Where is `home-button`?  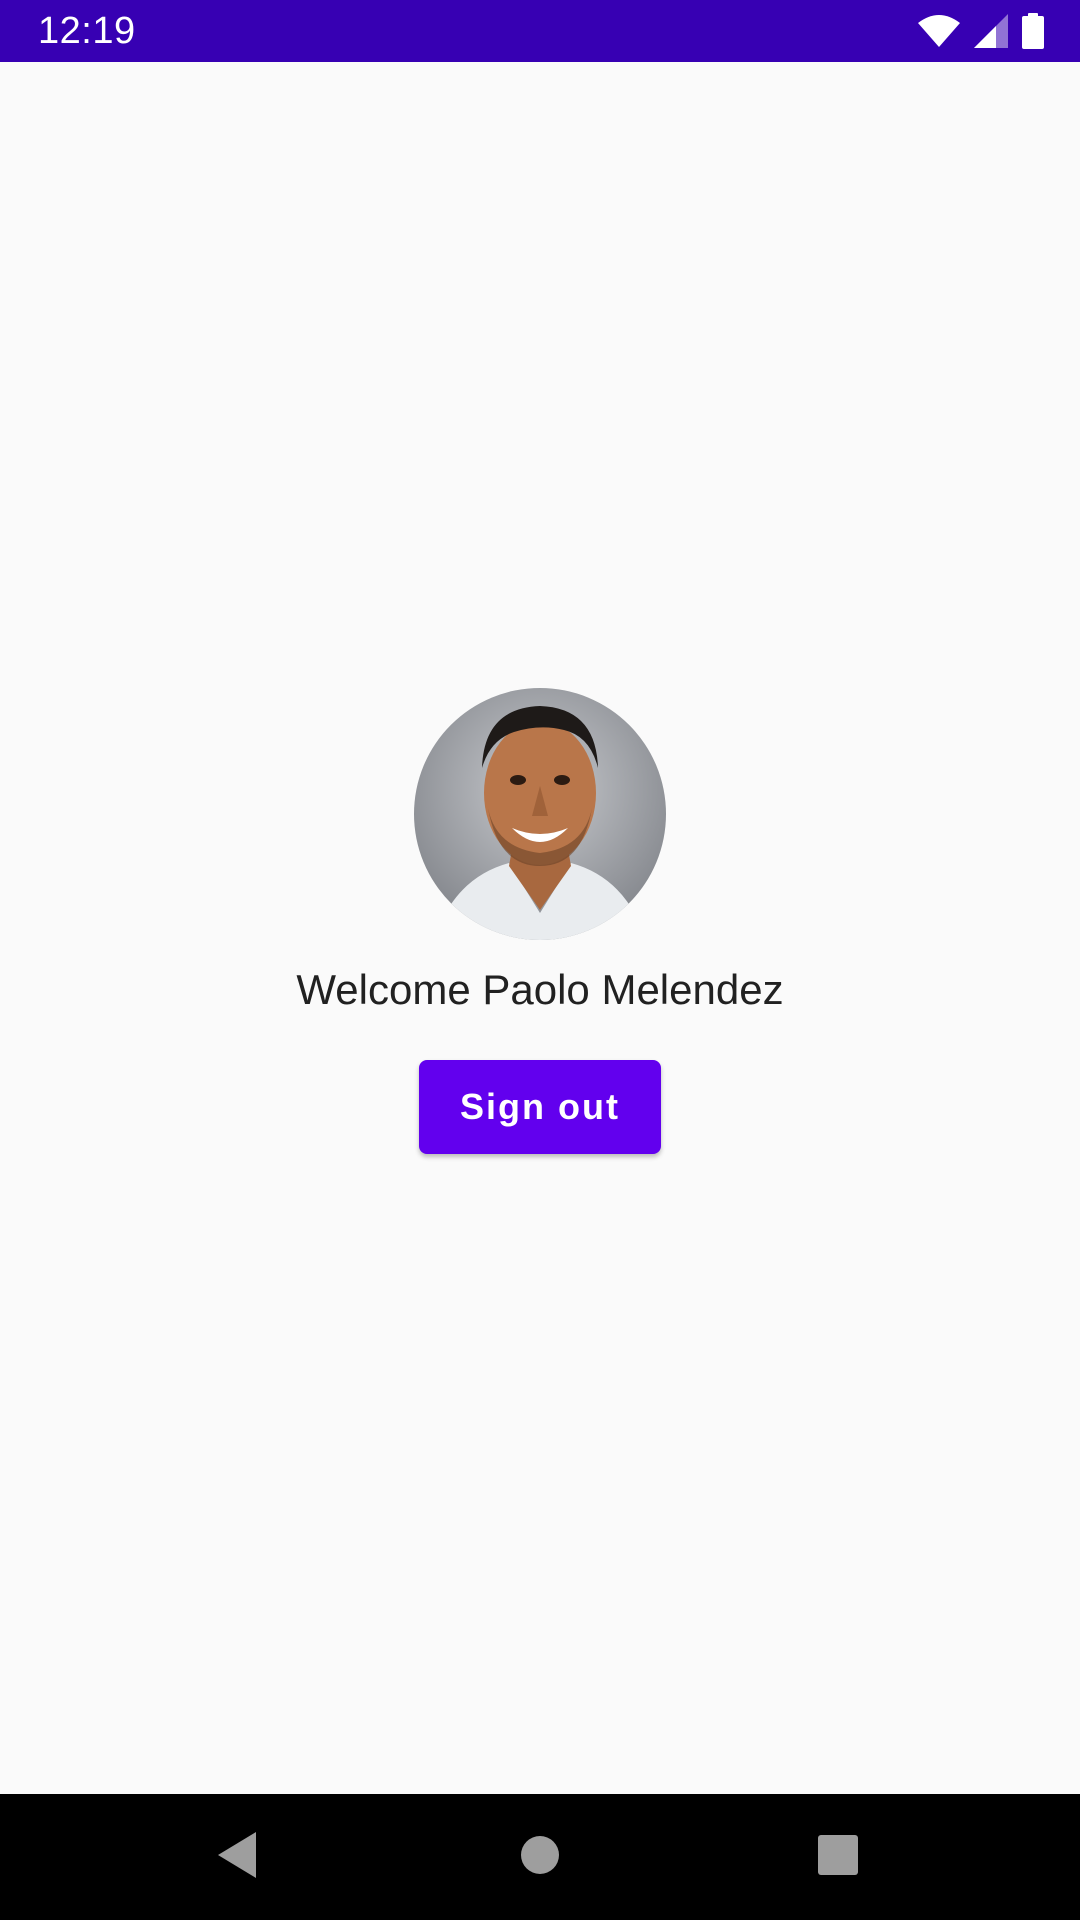
home-button is located at coordinates (540, 1857).